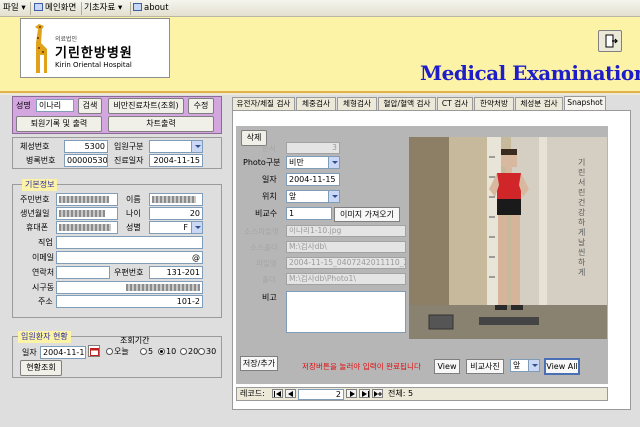 The width and height of the screenshot is (640, 427). I want to click on admission-type-select, so click(176, 146).